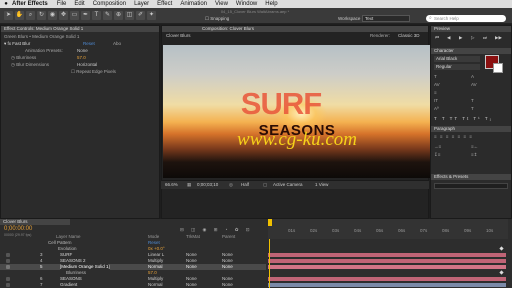  What do you see at coordinates (474, 155) in the screenshot?
I see `space-after-icon: ≡↥` at bounding box center [474, 155].